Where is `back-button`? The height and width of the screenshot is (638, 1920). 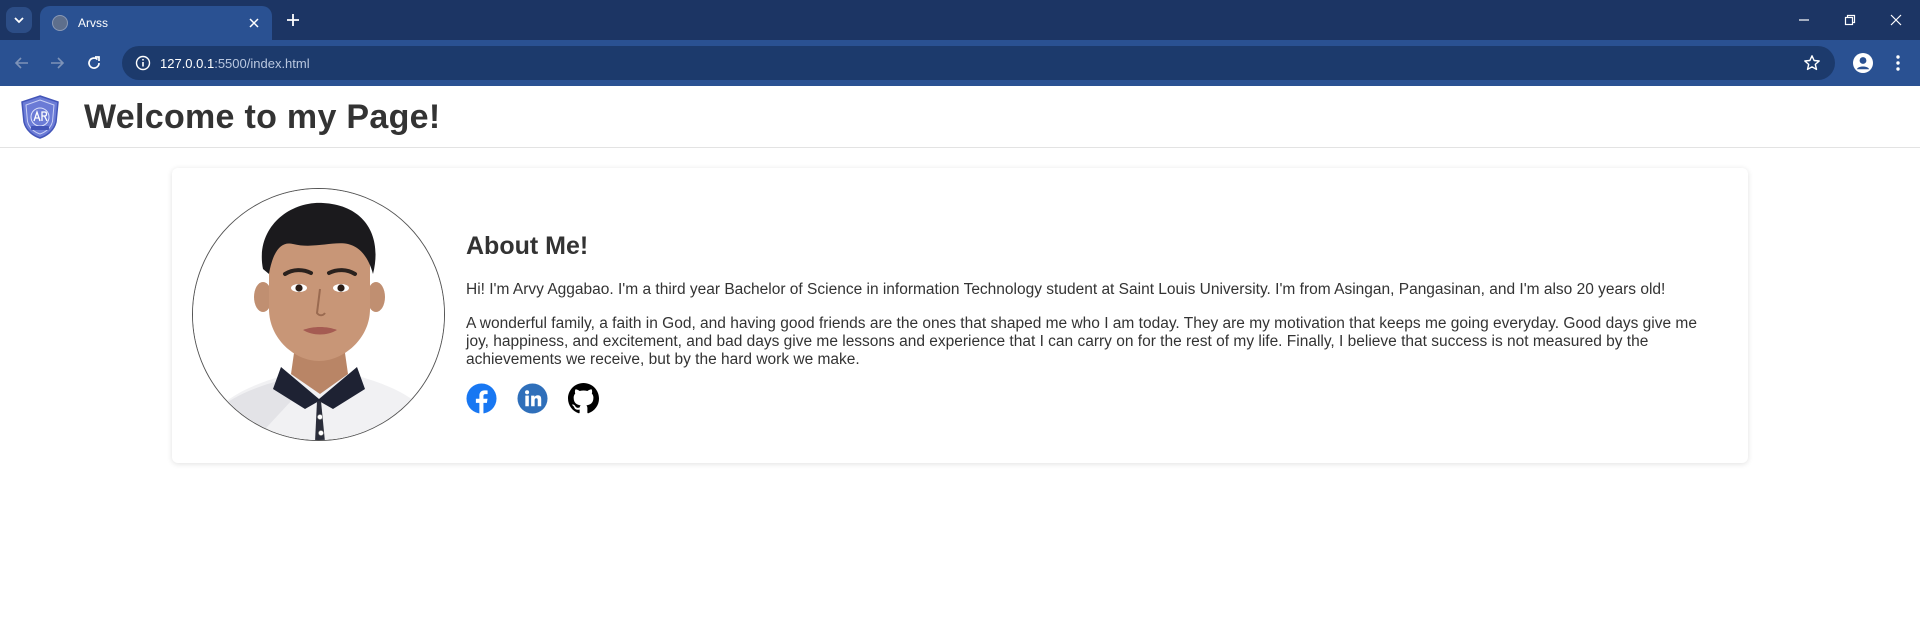
back-button is located at coordinates (22, 63).